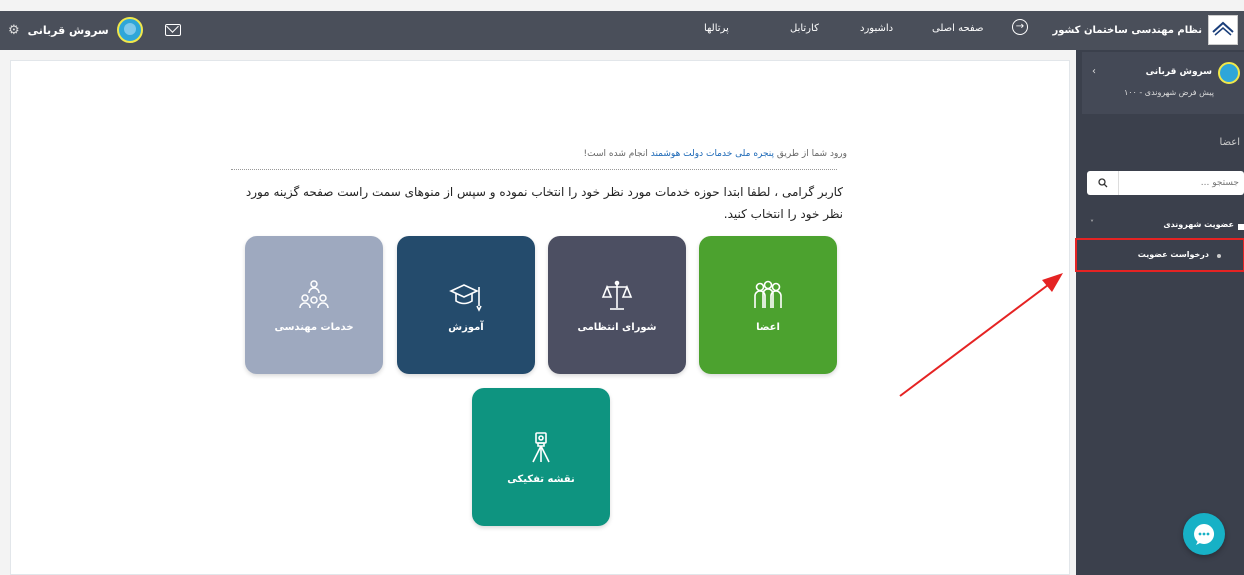 This screenshot has width=1244, height=575. What do you see at coordinates (768, 327) in the screenshot?
I see `tile-label: اعضا` at bounding box center [768, 327].